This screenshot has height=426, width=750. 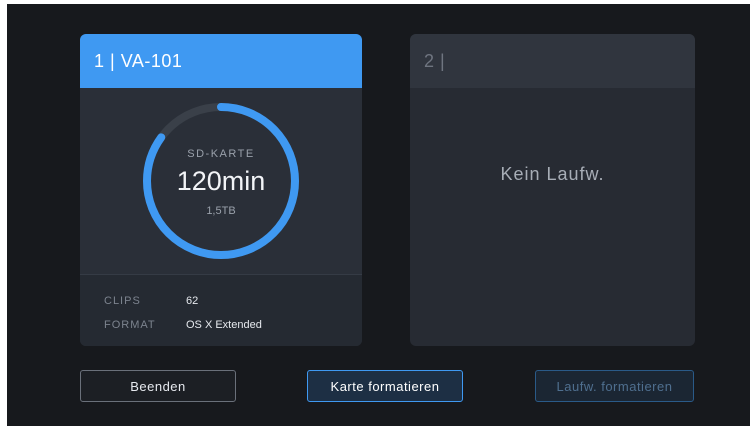 I want to click on format-drive-button: Laufw. formatieren, so click(x=614, y=386).